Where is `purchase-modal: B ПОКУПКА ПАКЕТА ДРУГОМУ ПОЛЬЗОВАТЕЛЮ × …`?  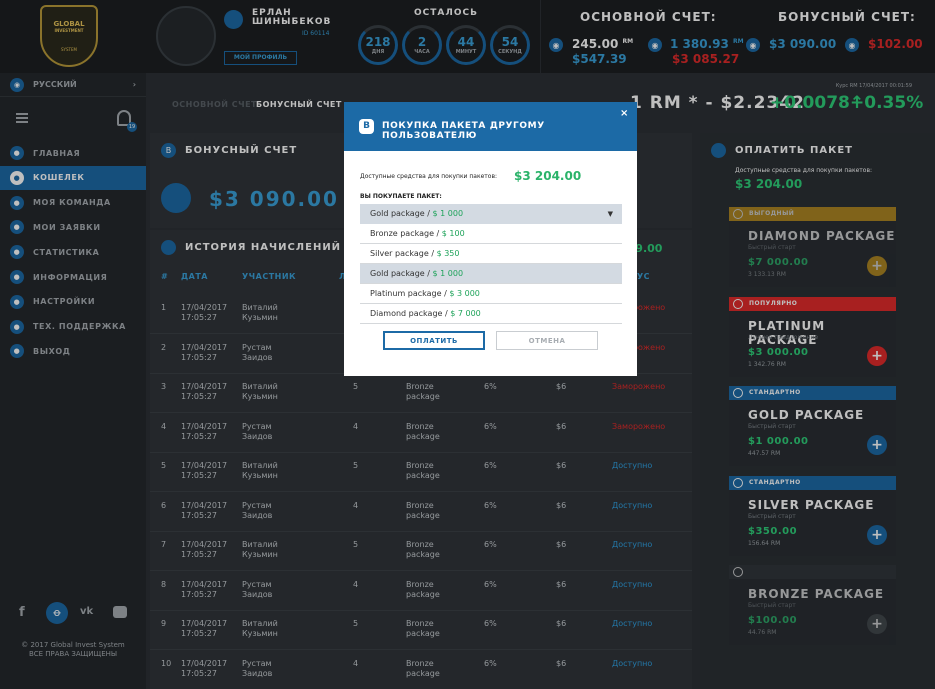 purchase-modal: B ПОКУПКА ПАКЕТА ДРУГОМУ ПОЛЬЗОВАТЕЛЮ × … is located at coordinates (490, 239).